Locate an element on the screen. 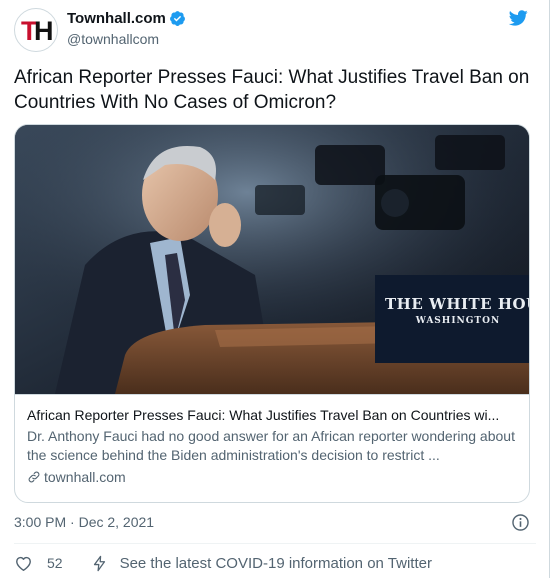  divider is located at coordinates (275, 543).